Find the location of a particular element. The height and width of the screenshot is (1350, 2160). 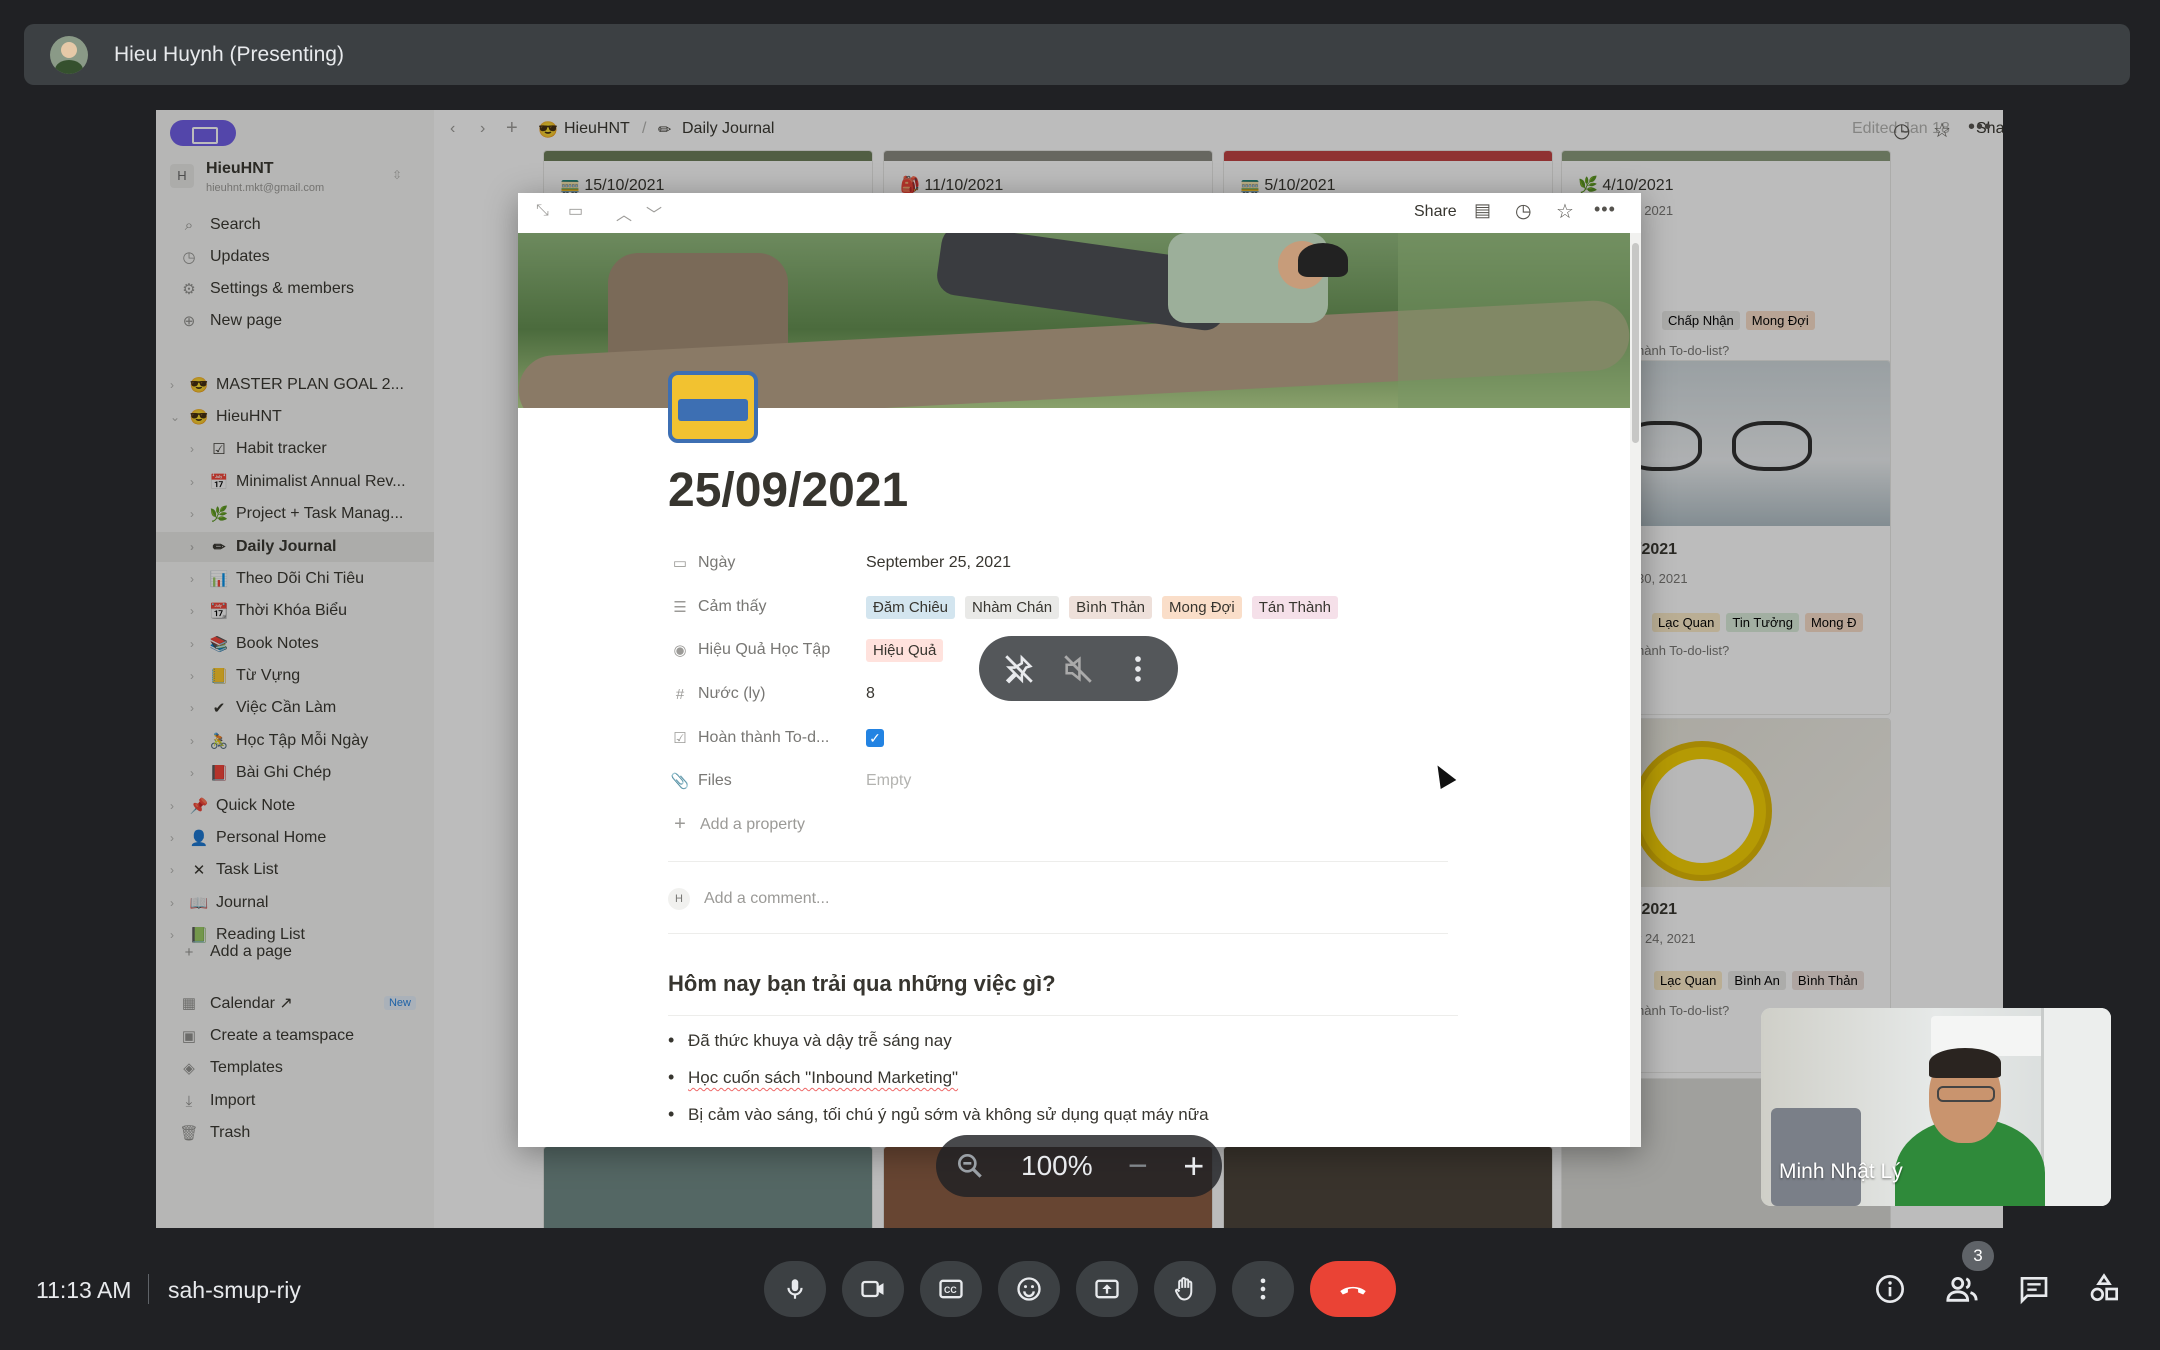

sidebar-page-item: › 📖 Journal is located at coordinates (295, 903).